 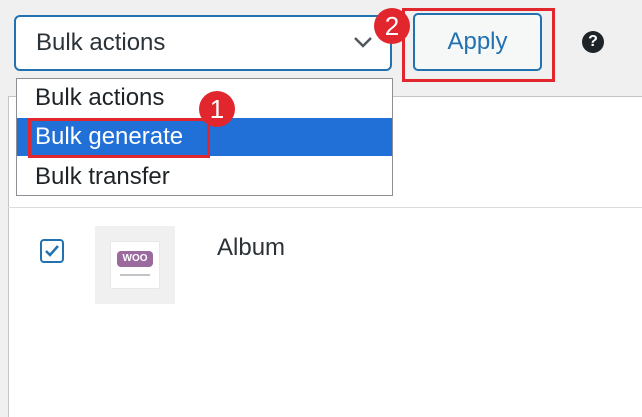 What do you see at coordinates (135, 275) in the screenshot?
I see `thumbnail-line` at bounding box center [135, 275].